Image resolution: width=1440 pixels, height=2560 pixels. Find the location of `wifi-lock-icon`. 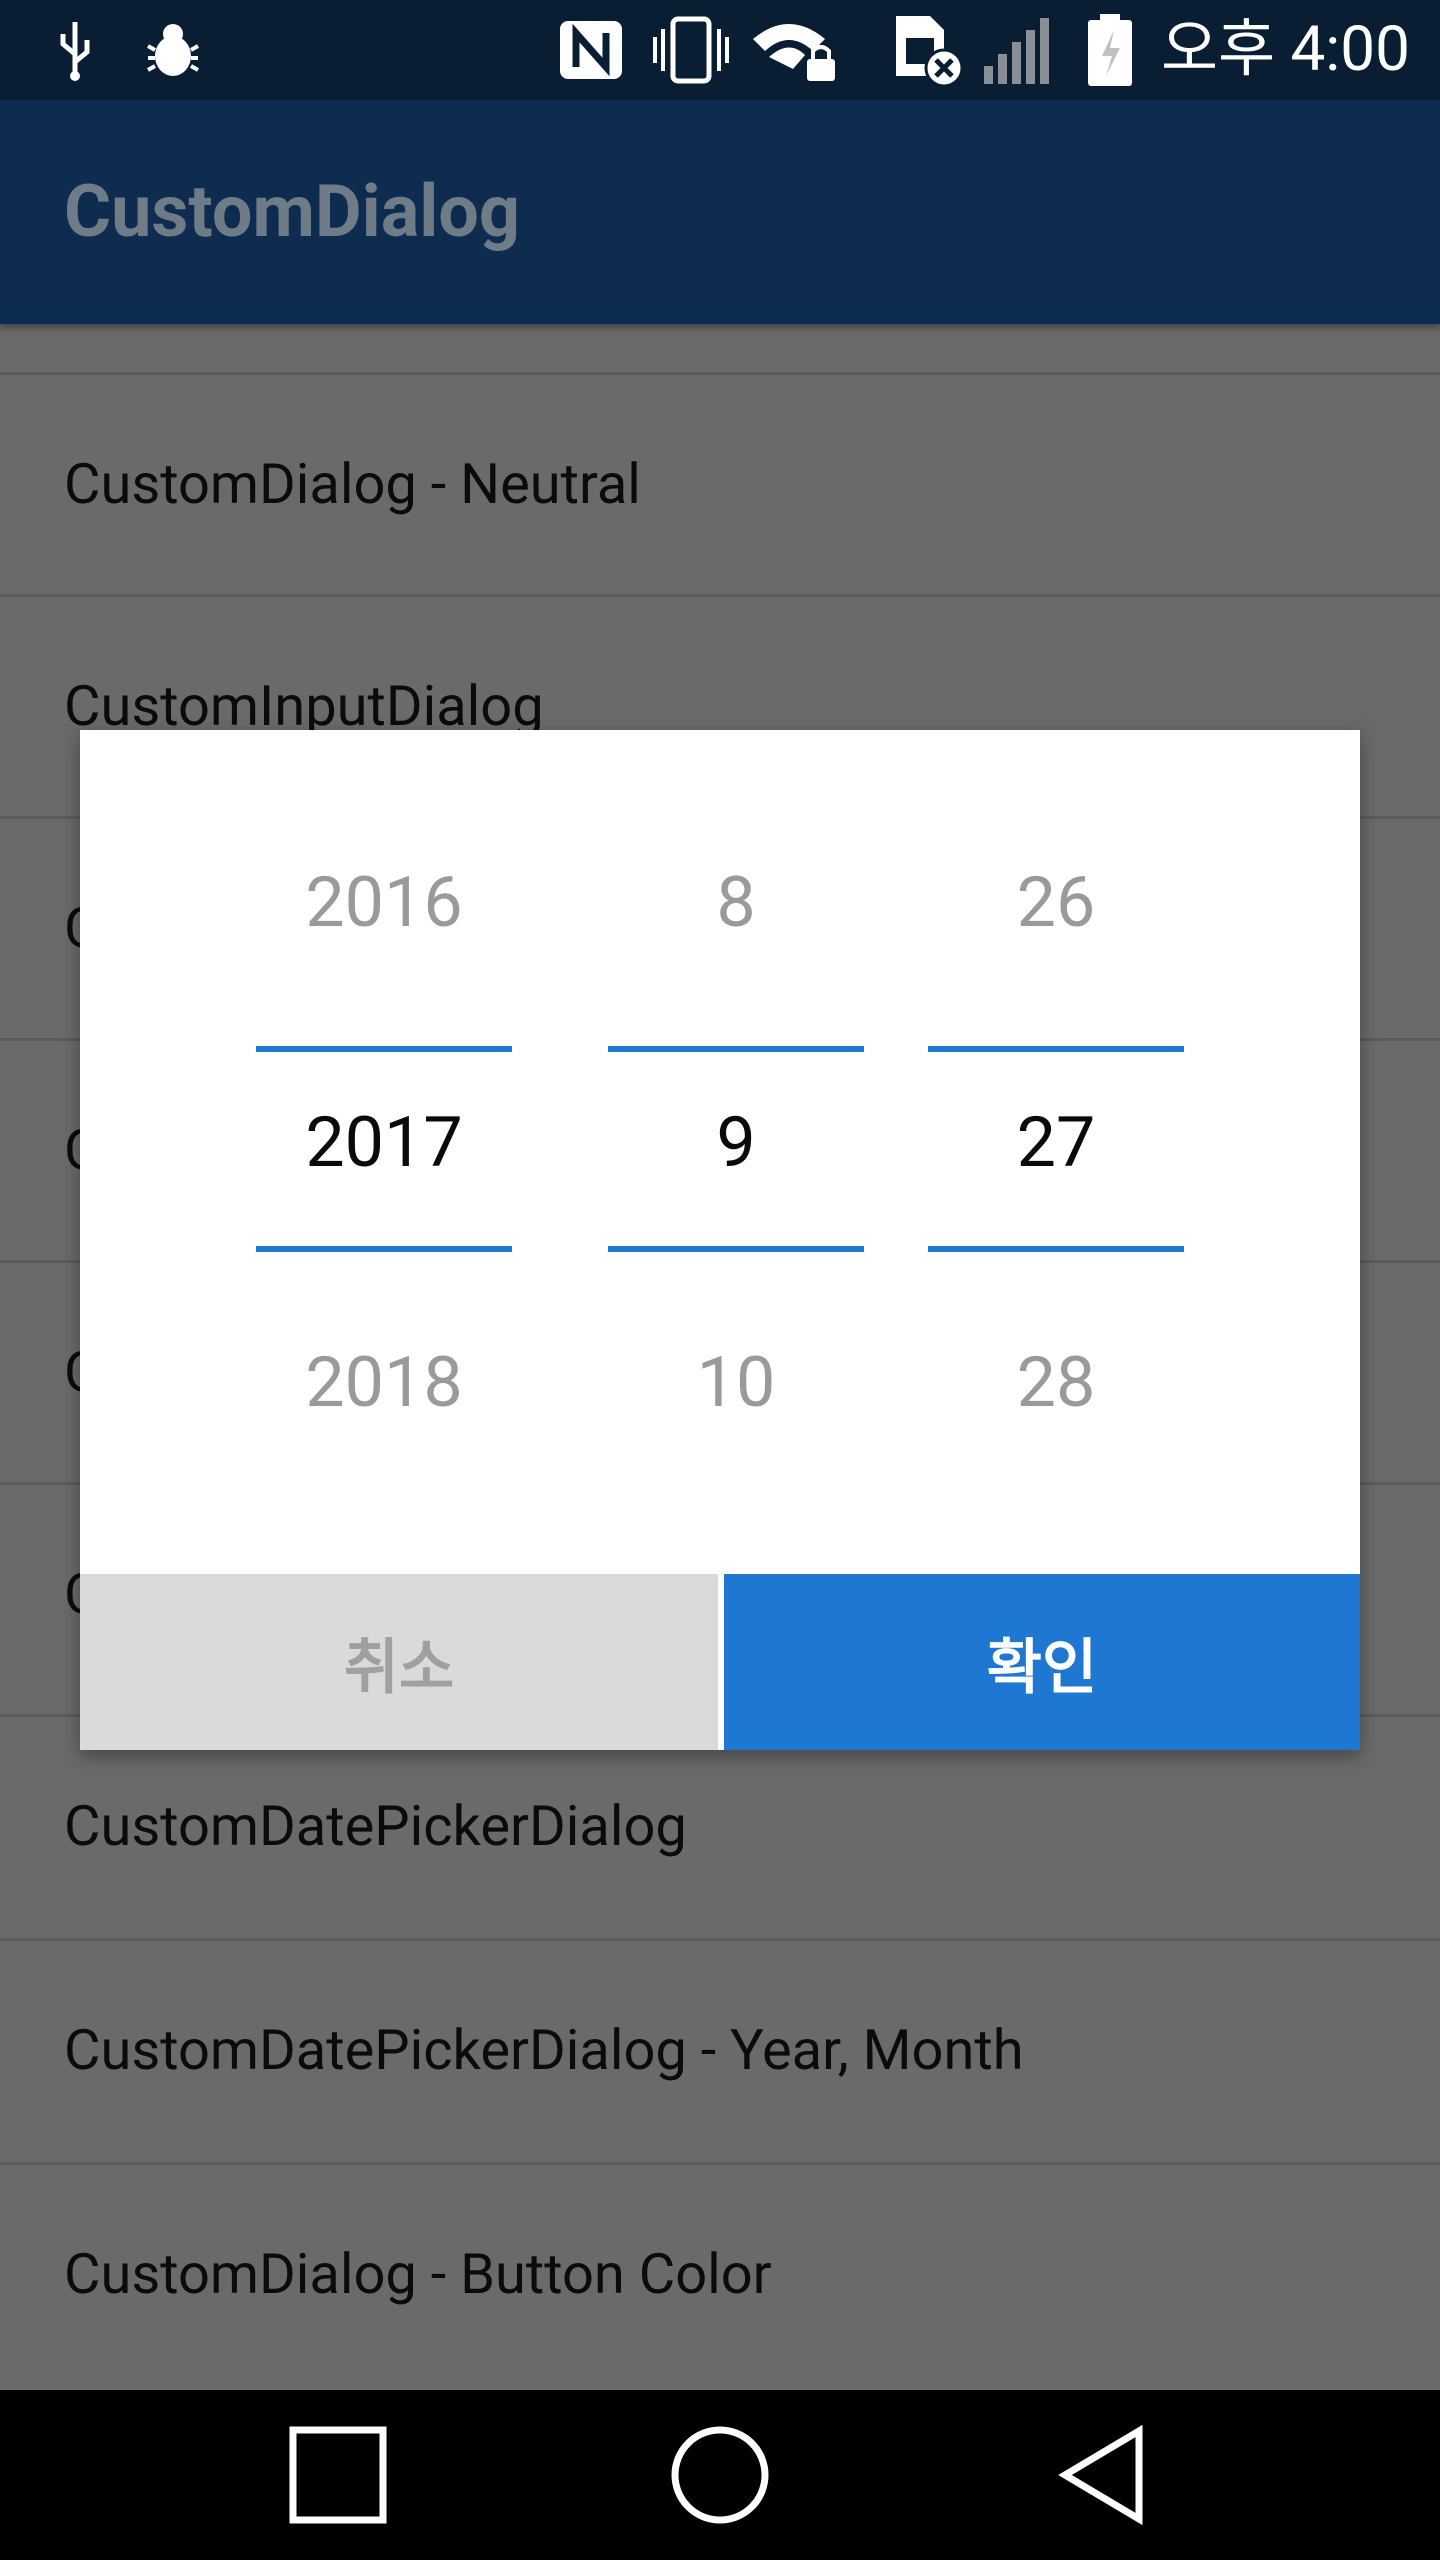

wifi-lock-icon is located at coordinates (794, 50).